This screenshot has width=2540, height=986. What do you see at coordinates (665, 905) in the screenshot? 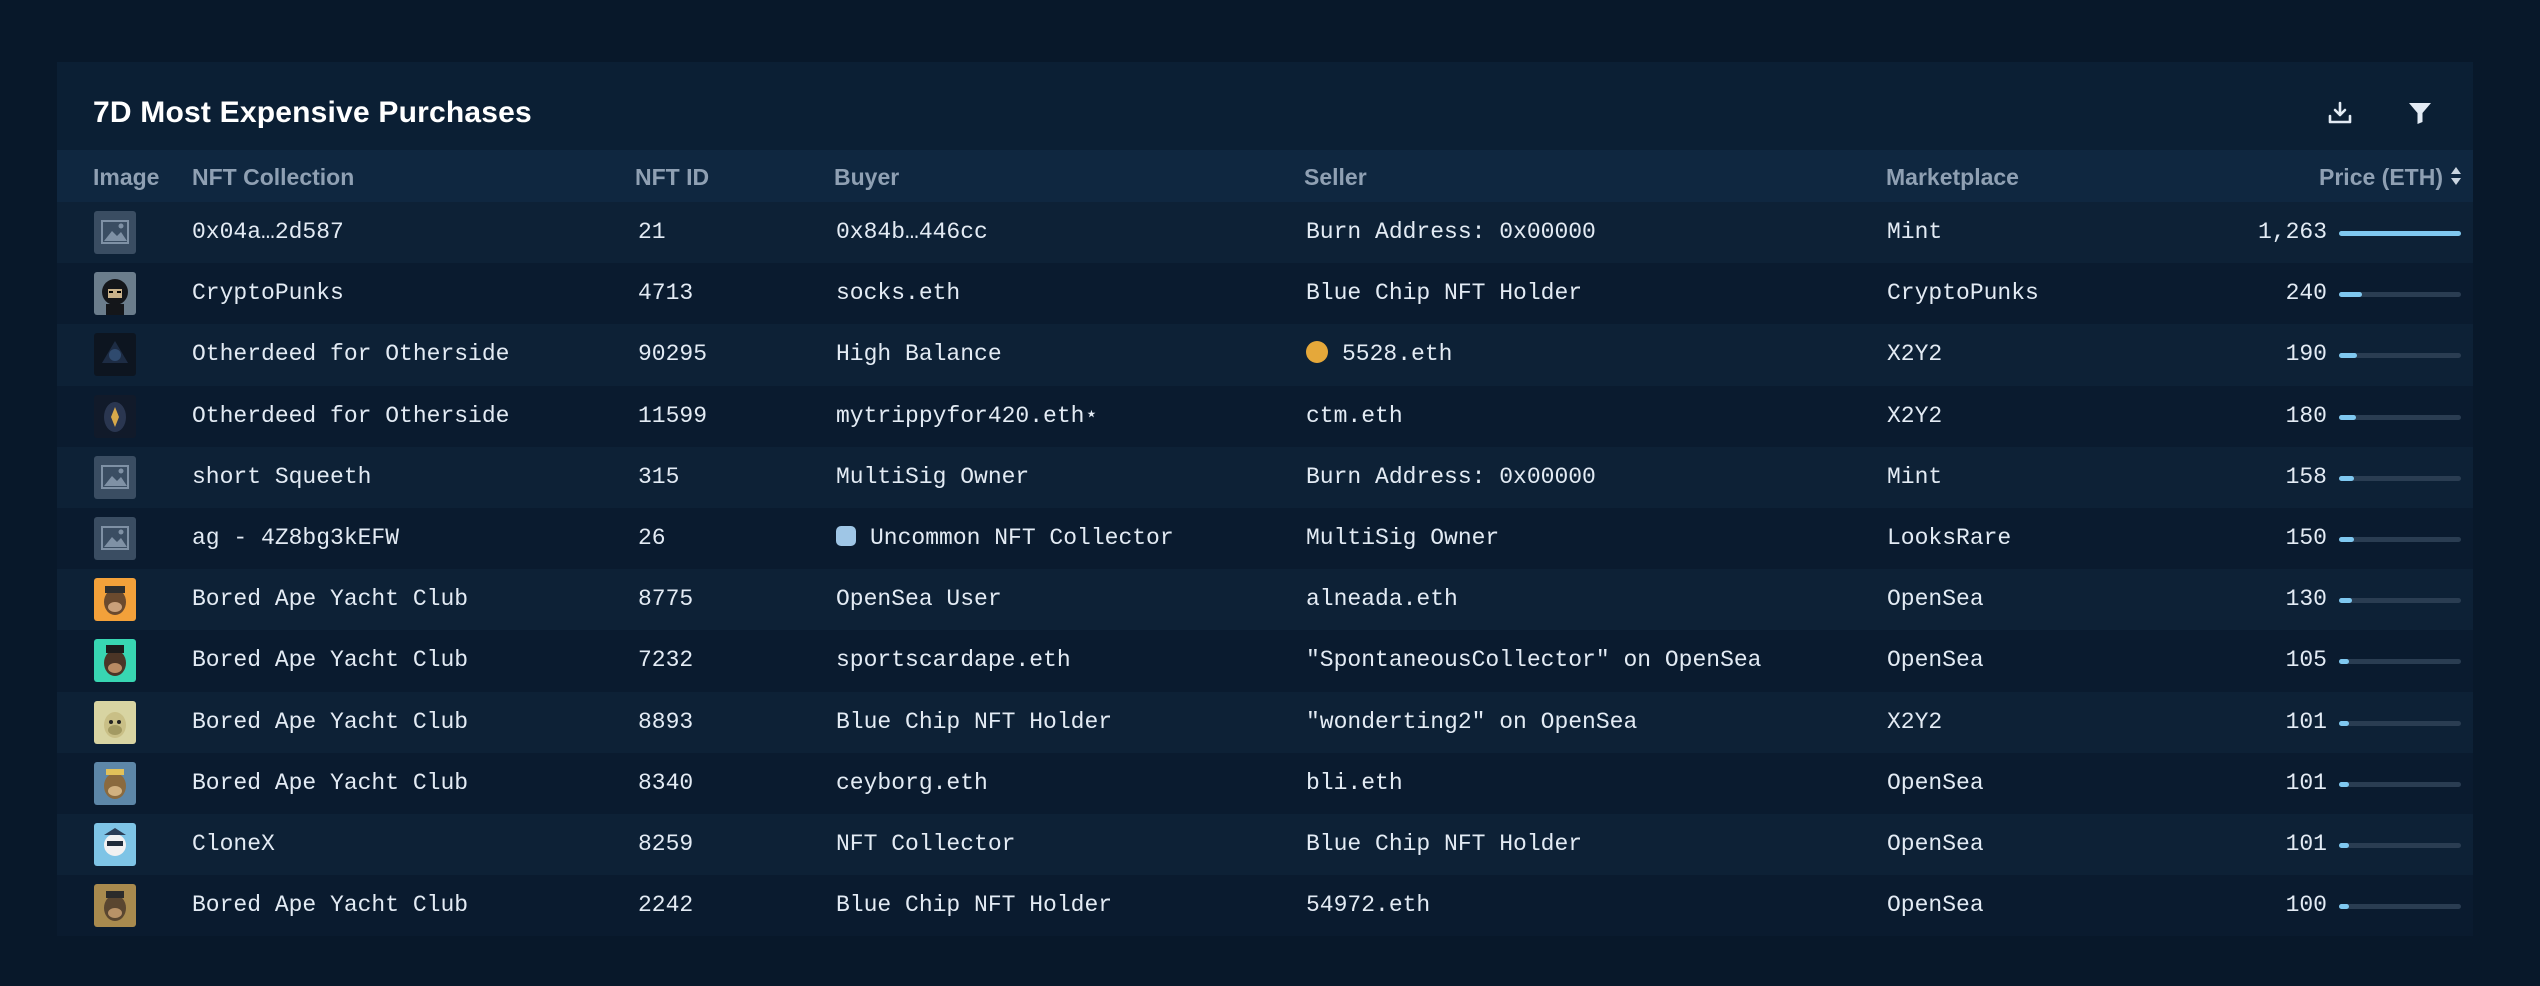
I see `nft-id-link: 2242` at bounding box center [665, 905].